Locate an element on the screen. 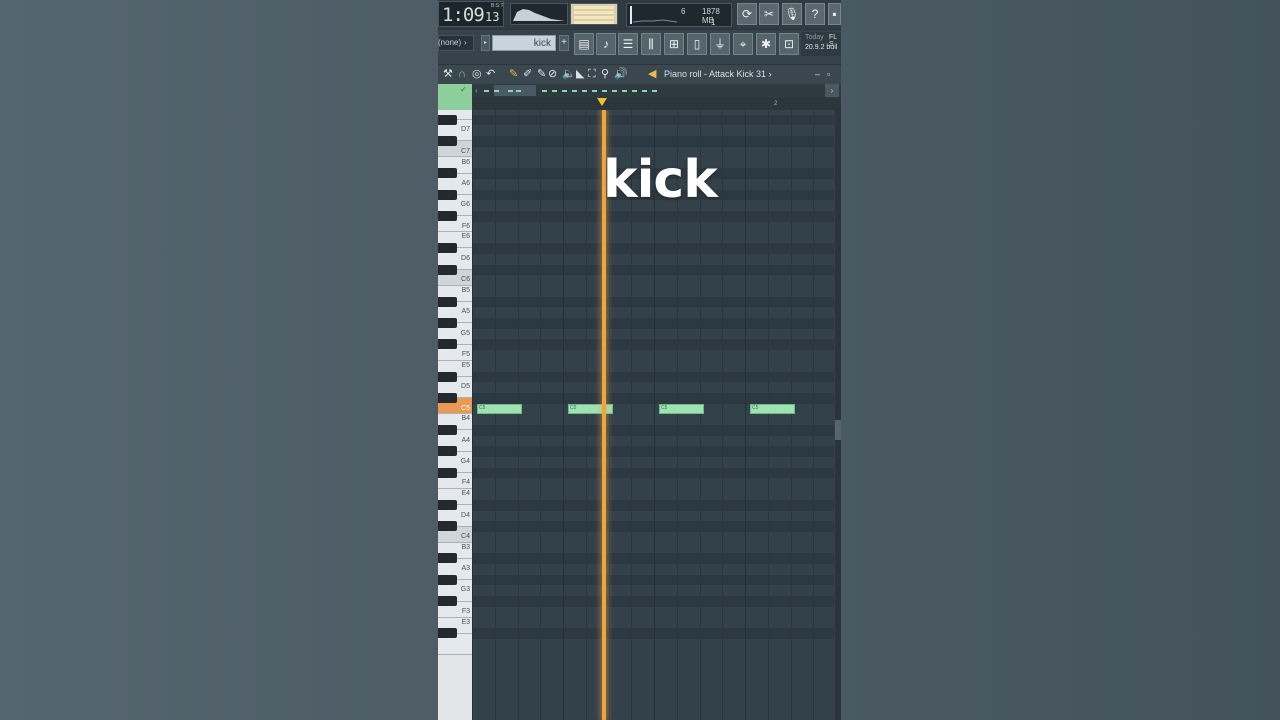 This screenshot has width=1280, height=720. speaker-icon: 🔊 is located at coordinates (621, 74).